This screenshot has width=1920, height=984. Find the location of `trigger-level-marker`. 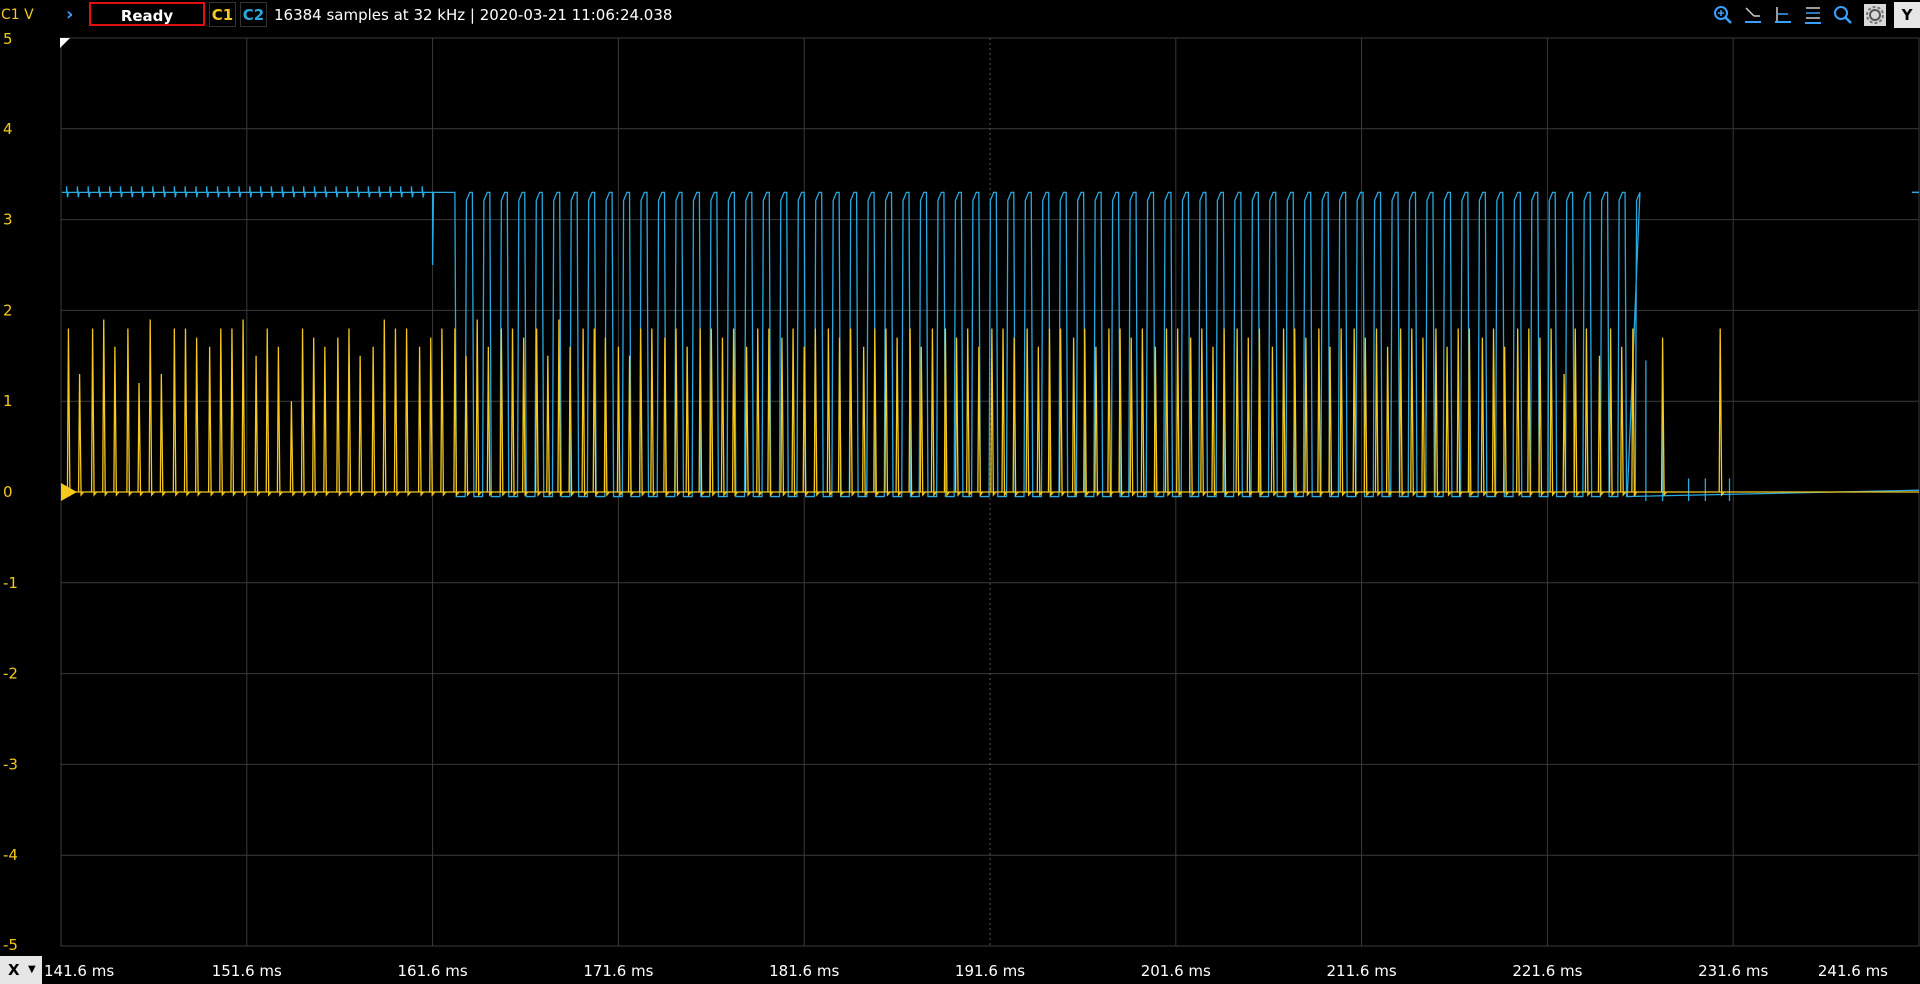

trigger-level-marker is located at coordinates (69, 492).